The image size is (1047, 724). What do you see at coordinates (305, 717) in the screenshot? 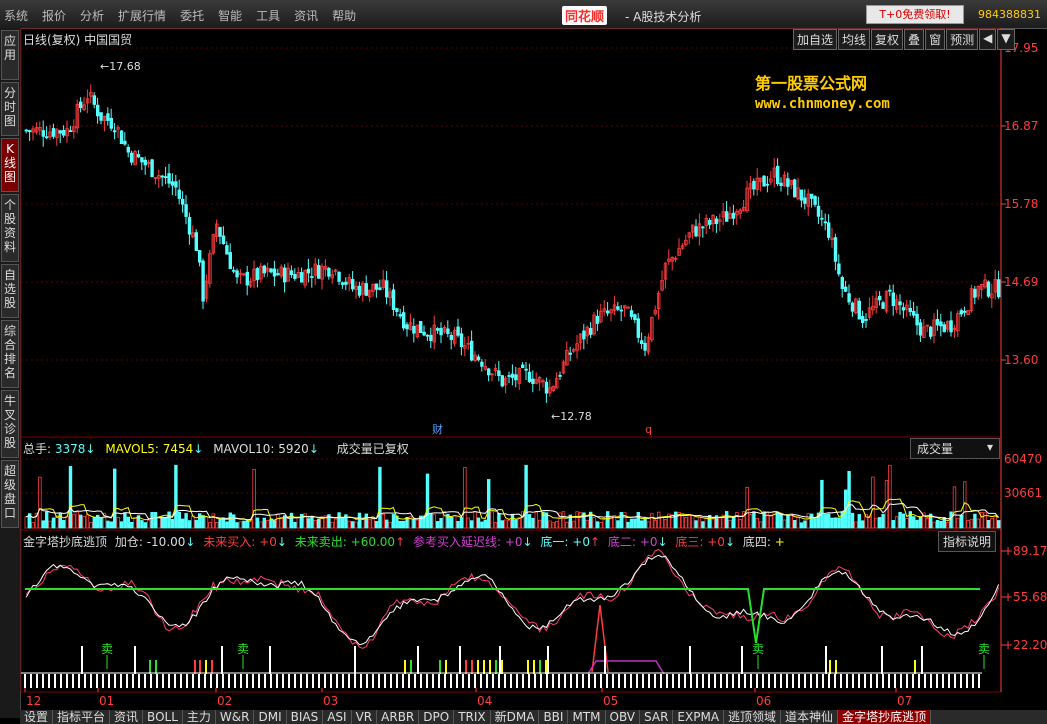
I see `tab-item: BIAS` at bounding box center [305, 717].